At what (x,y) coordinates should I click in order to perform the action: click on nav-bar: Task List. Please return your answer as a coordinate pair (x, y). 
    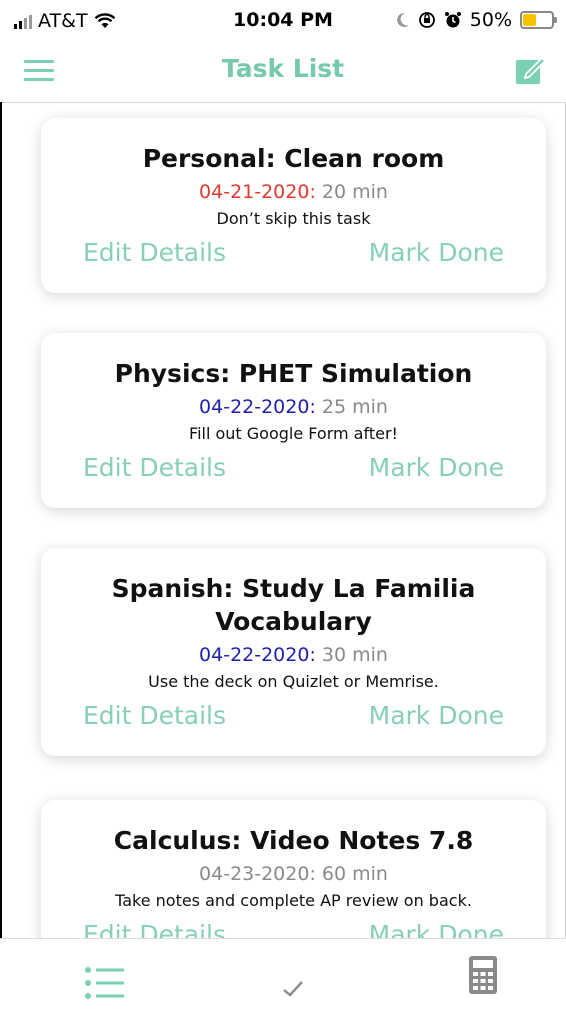
    Looking at the image, I should click on (283, 71).